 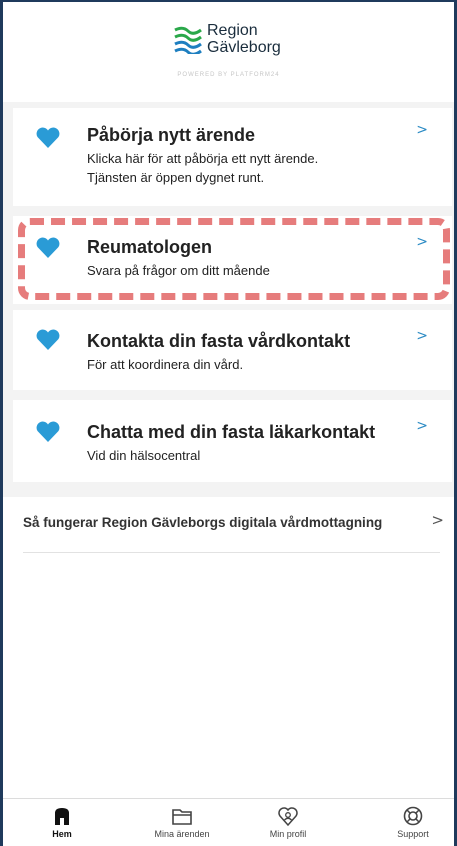 I want to click on folder-icon, so click(x=182, y=817).